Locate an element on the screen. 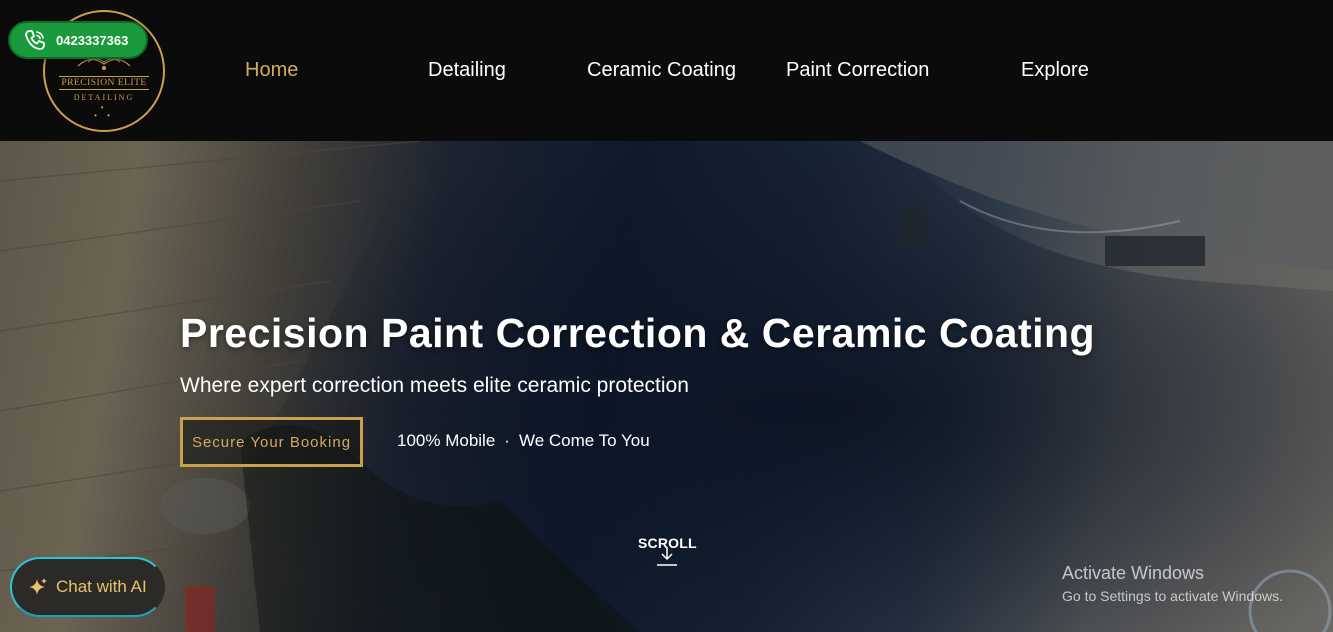  nav-item-ceramic-coating: Ceramic Coating is located at coordinates (661, 70).